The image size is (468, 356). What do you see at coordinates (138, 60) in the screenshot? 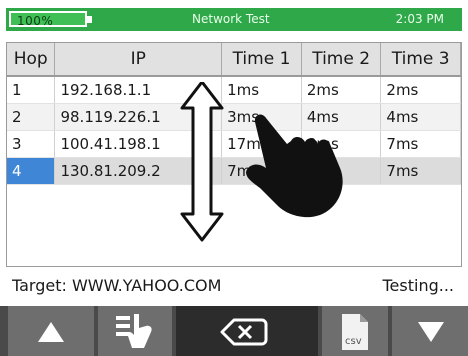
I see `column-header-ip: IP` at bounding box center [138, 60].